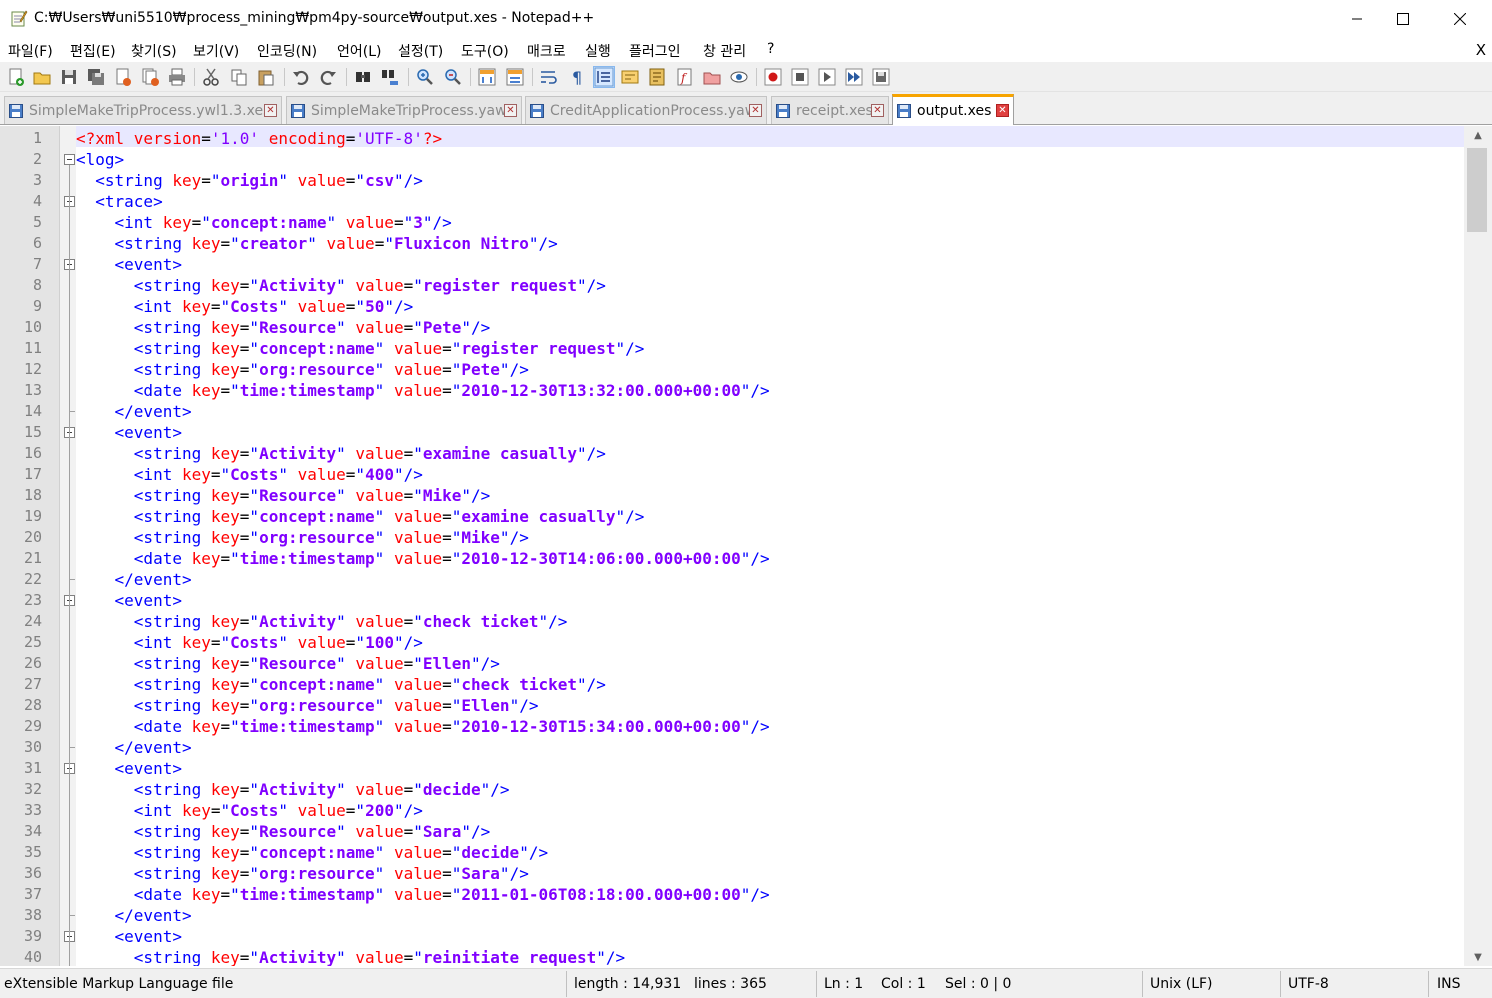  I want to click on scroll-down-icon: ▼, so click(1478, 957).